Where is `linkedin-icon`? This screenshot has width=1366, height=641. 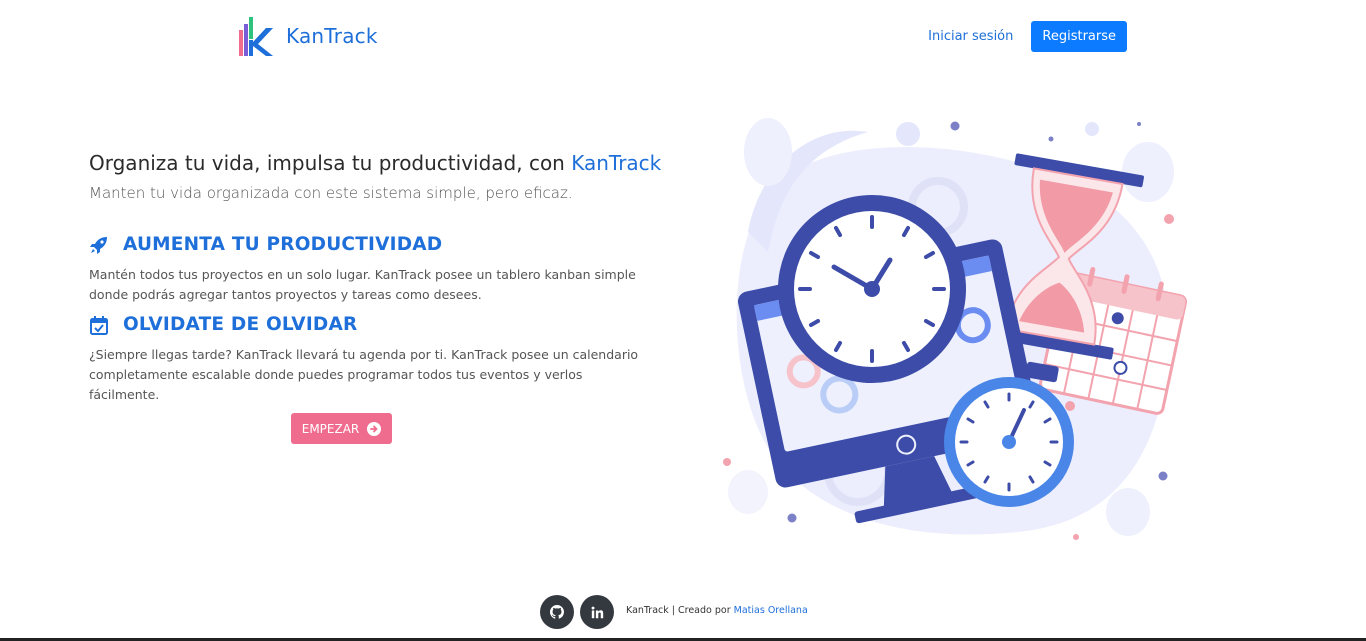 linkedin-icon is located at coordinates (597, 612).